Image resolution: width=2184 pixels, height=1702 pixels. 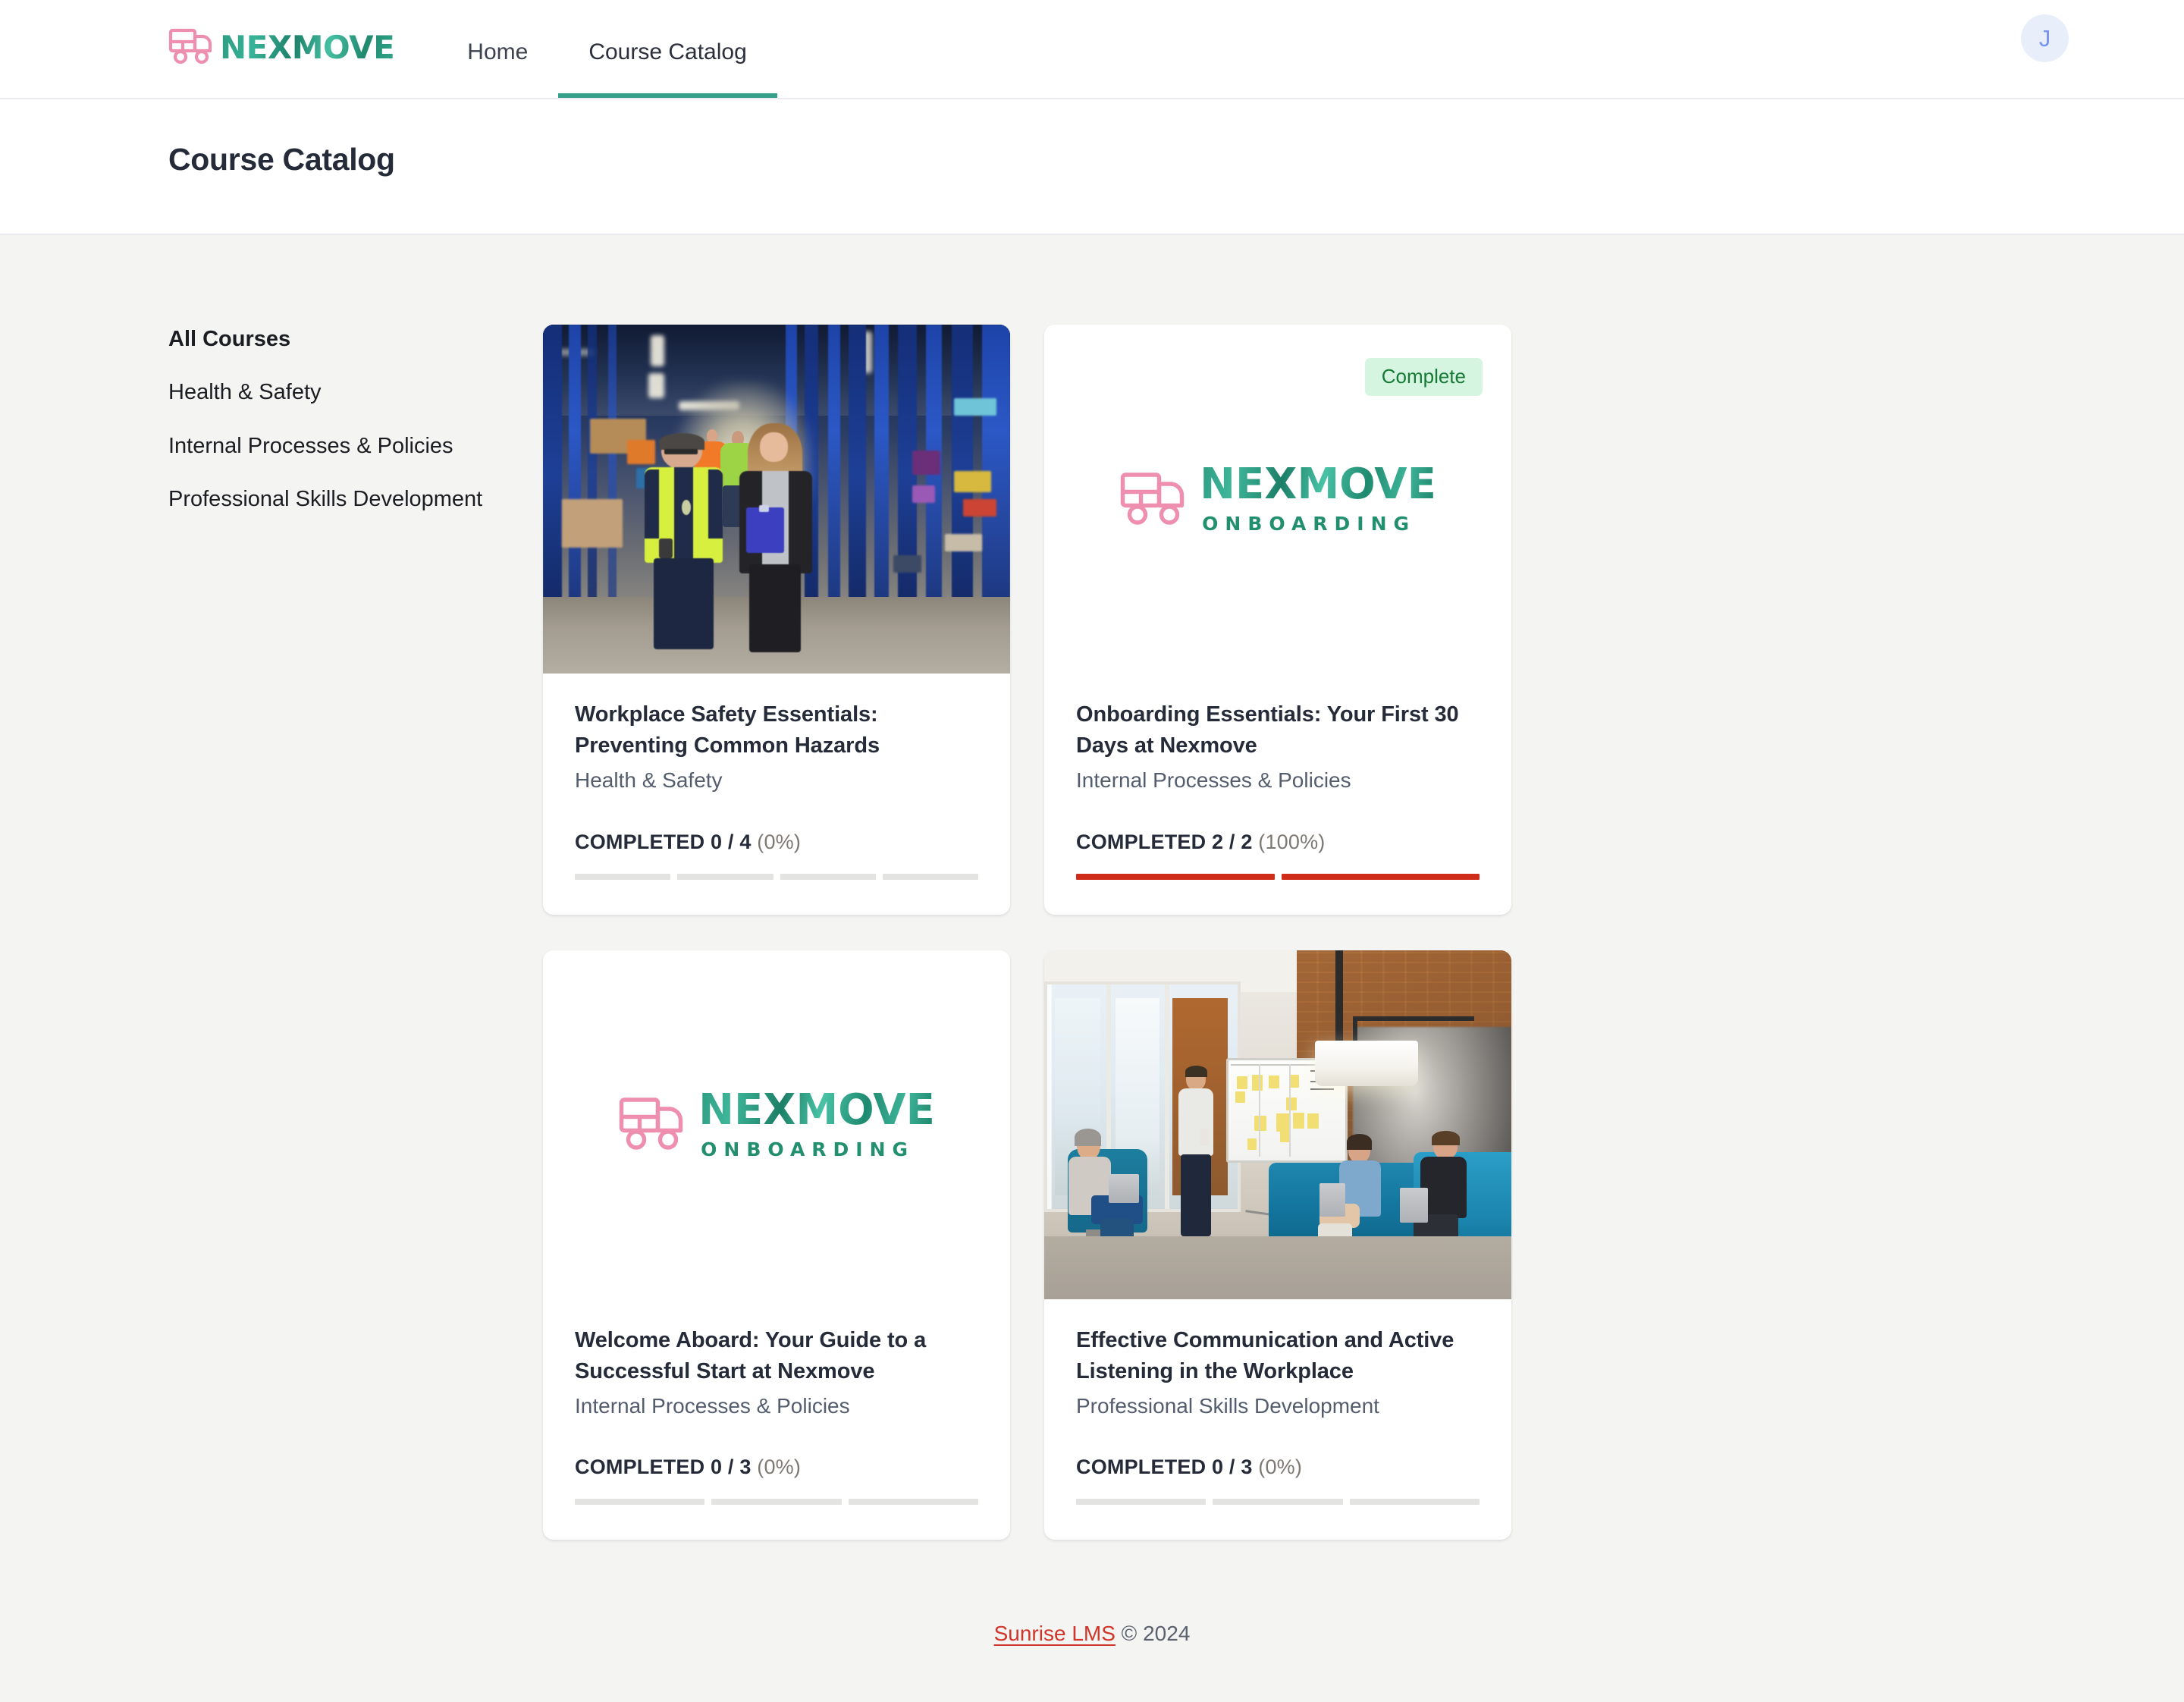 I want to click on course-completed-count: COMPLETED 2 / 2, so click(x=1164, y=841).